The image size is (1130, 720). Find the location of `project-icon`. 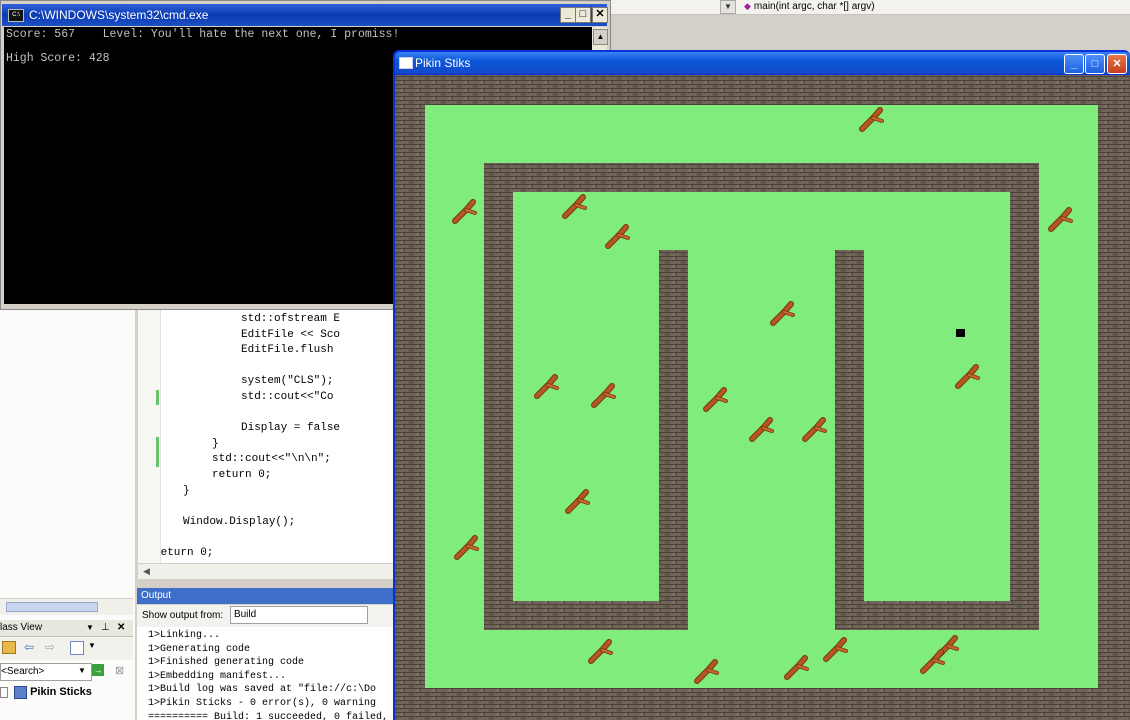

project-icon is located at coordinates (21, 692).